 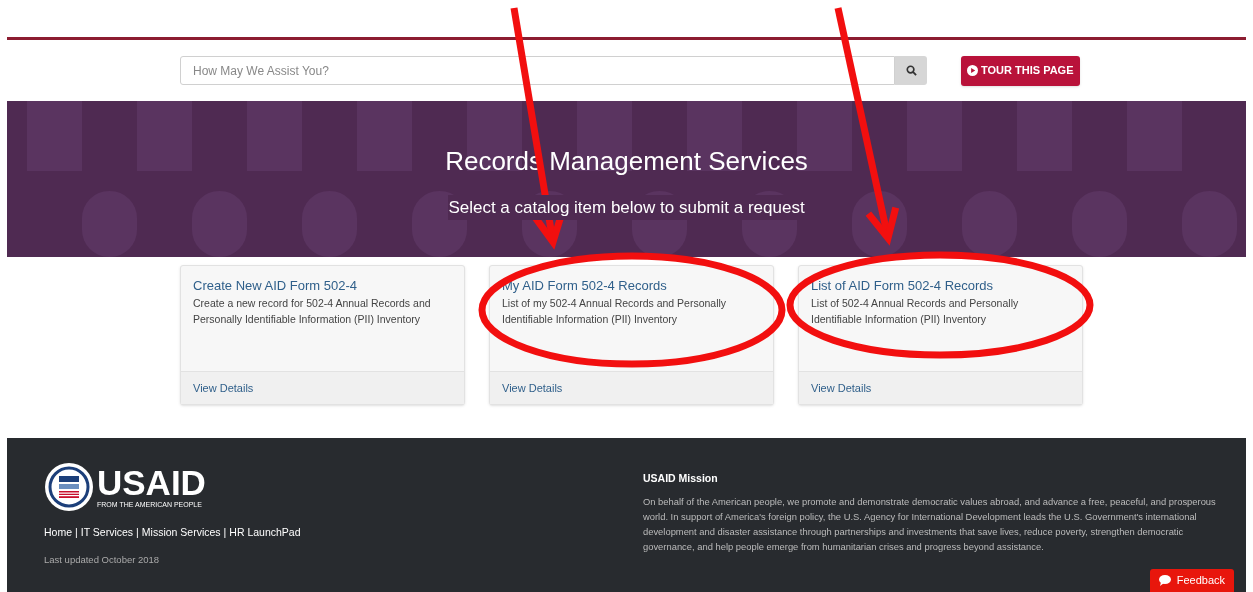 What do you see at coordinates (626, 207) in the screenshot?
I see `banner-subtitle: Select a catalog item below to submit a request` at bounding box center [626, 207].